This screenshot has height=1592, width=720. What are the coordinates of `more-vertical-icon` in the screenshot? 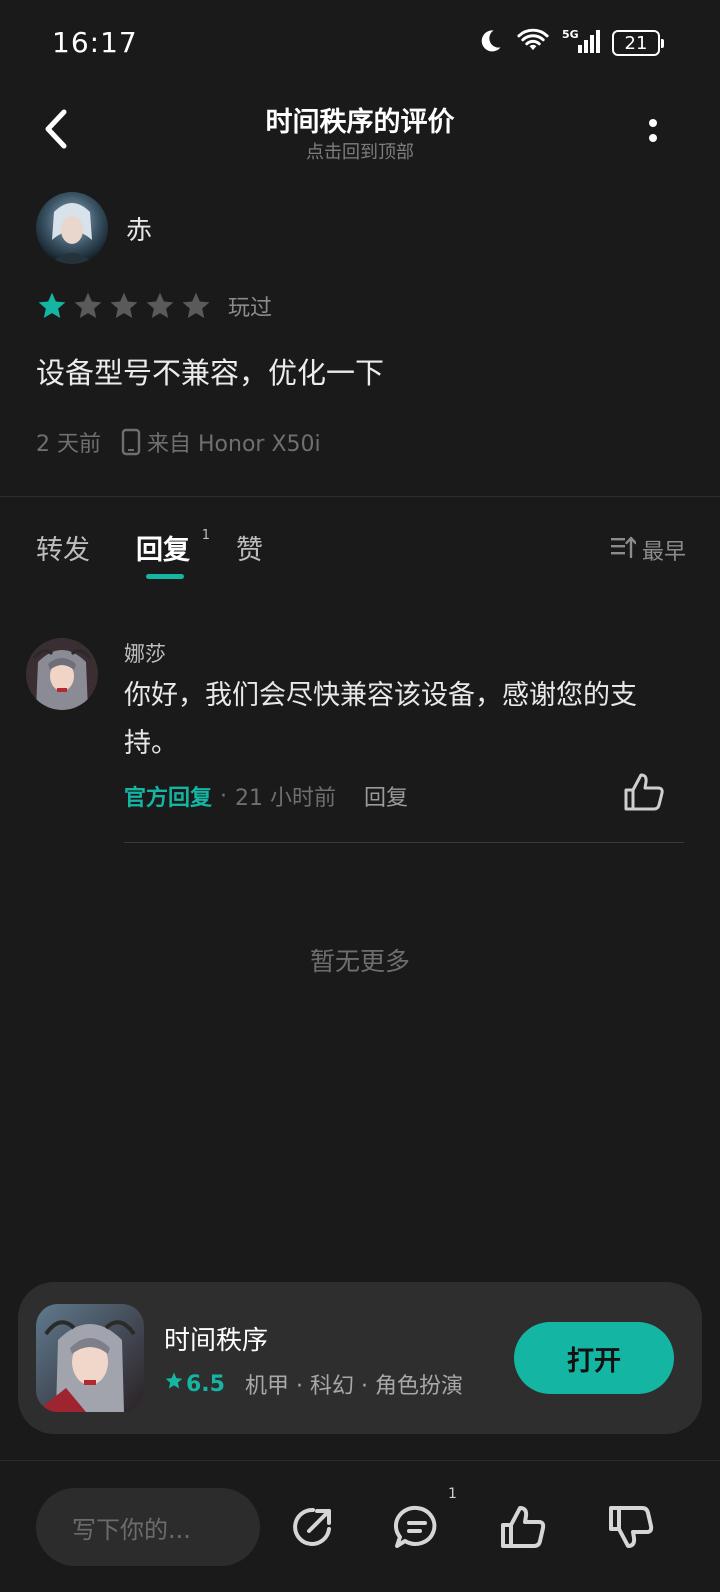 It's located at (653, 130).